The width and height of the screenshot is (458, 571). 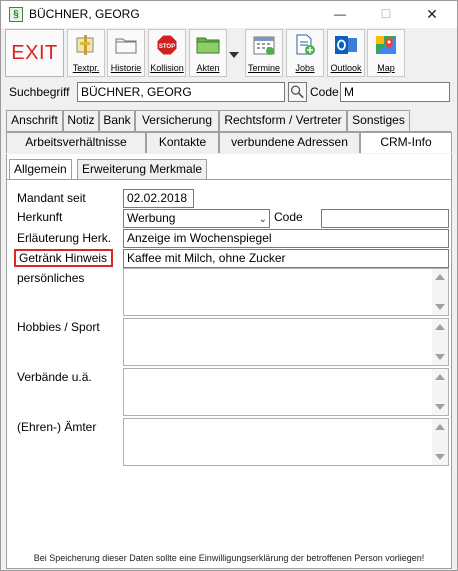 I want to click on subtab-erweiterung-merkmale: Erweiterung Merkmale, so click(x=142, y=169).